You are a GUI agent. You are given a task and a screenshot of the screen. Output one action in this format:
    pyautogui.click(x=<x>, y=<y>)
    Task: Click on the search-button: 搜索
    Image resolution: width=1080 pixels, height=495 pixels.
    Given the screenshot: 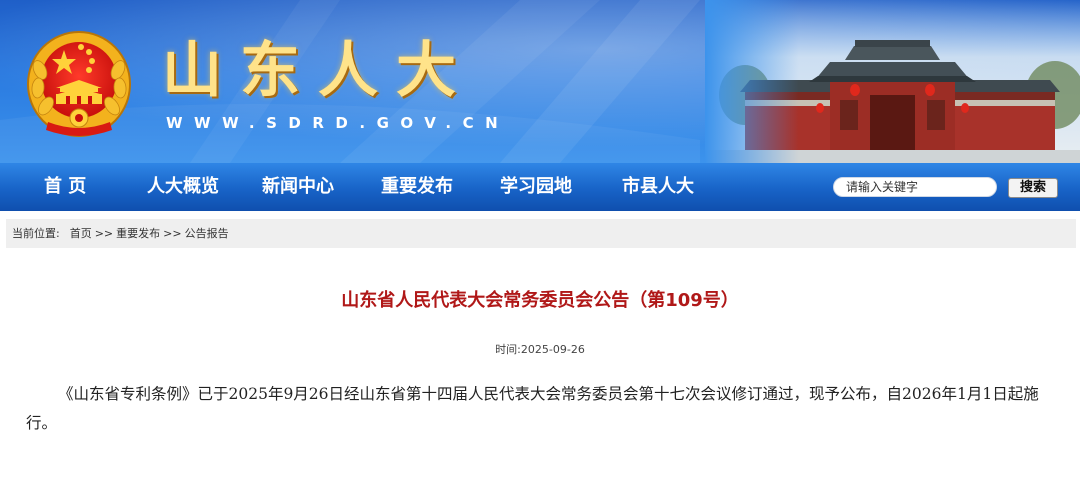 What is the action you would take?
    pyautogui.click(x=1033, y=188)
    